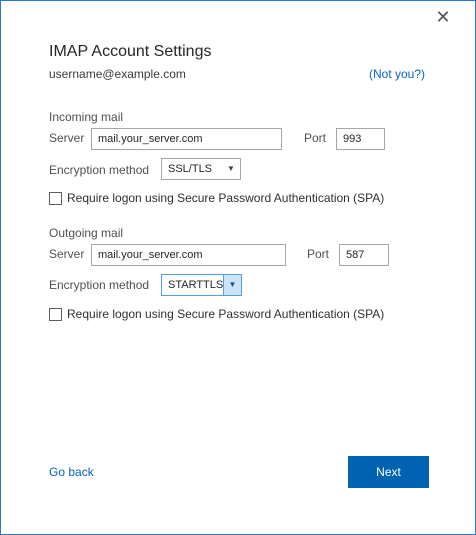  I want to click on outgoing-encryption-label: Encryption method, so click(99, 285).